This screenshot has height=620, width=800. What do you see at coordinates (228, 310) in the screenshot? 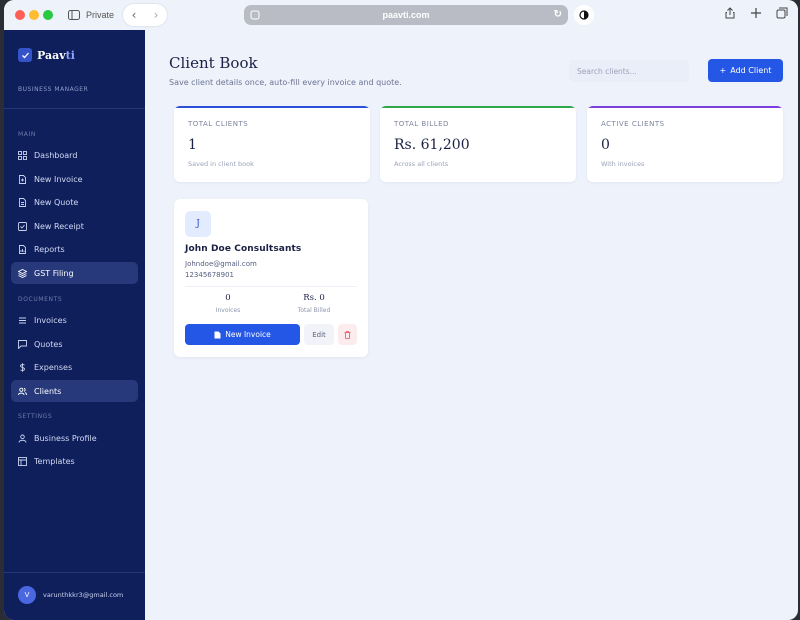
I see `metric-label: Invoices` at bounding box center [228, 310].